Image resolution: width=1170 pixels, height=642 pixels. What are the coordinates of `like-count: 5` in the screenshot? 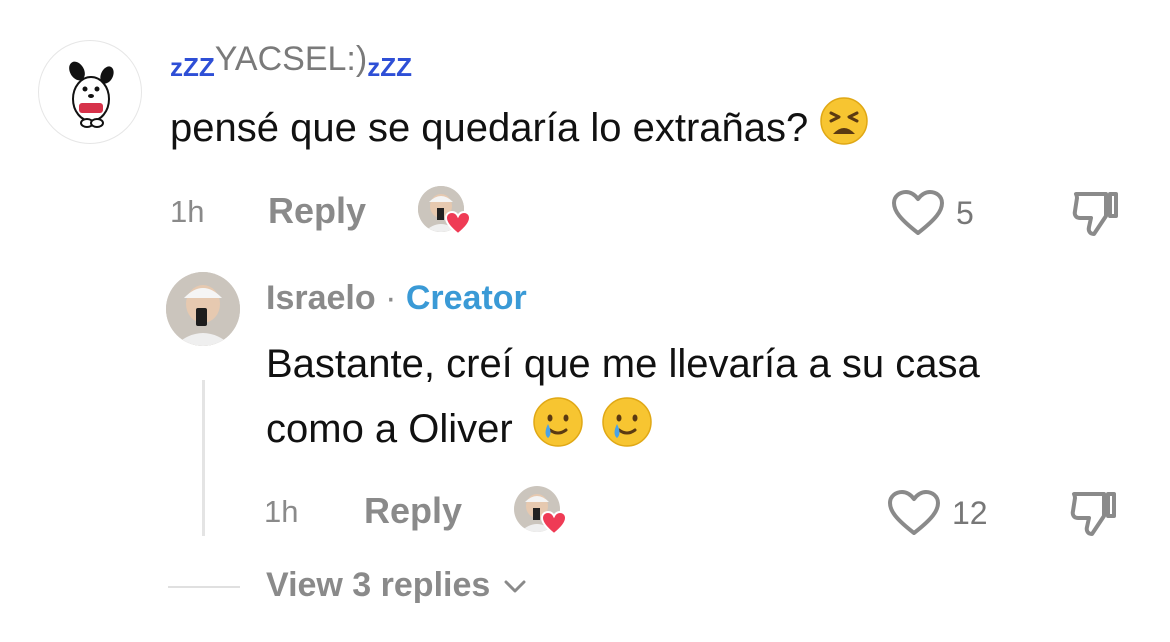 It's located at (965, 213).